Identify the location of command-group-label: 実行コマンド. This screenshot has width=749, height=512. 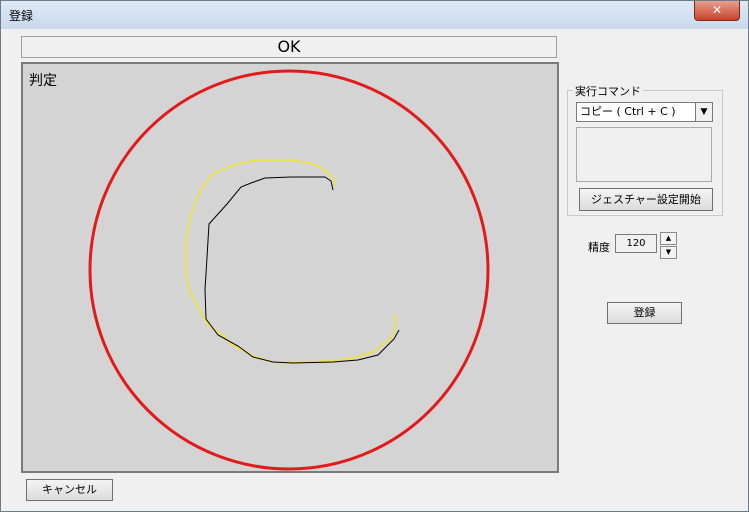
(608, 91).